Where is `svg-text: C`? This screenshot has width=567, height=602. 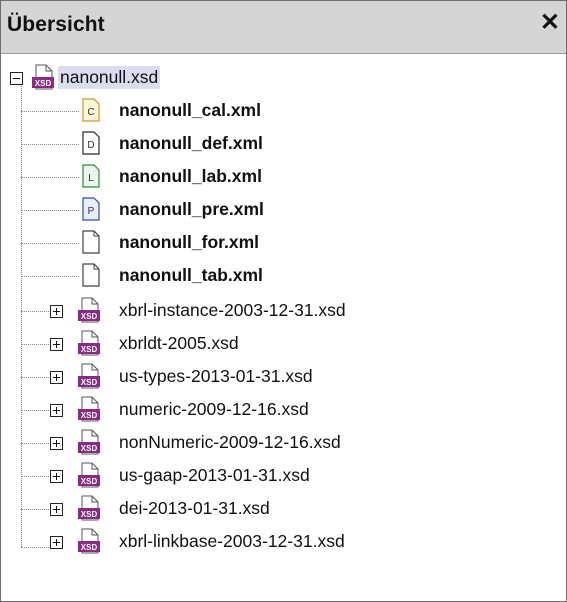
svg-text: C is located at coordinates (90, 112).